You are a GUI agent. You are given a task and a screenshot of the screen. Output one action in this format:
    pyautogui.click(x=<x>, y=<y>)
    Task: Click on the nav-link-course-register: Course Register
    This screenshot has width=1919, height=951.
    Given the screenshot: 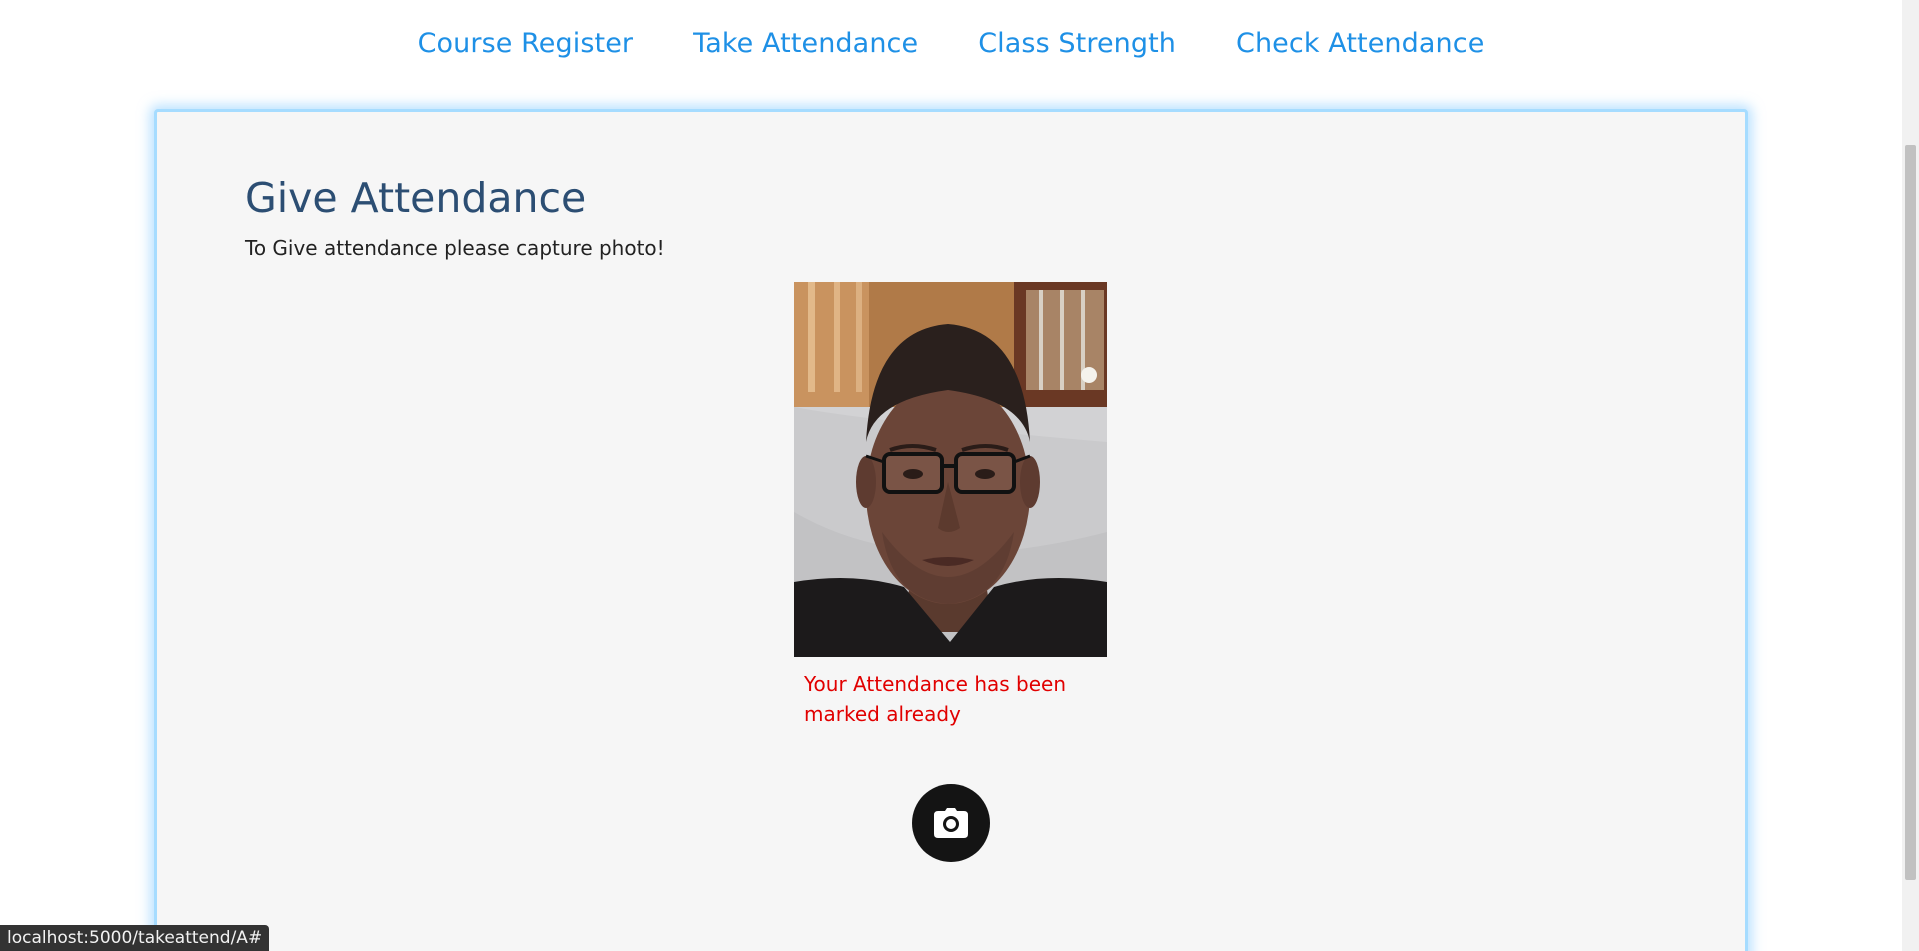 What is the action you would take?
    pyautogui.click(x=526, y=43)
    